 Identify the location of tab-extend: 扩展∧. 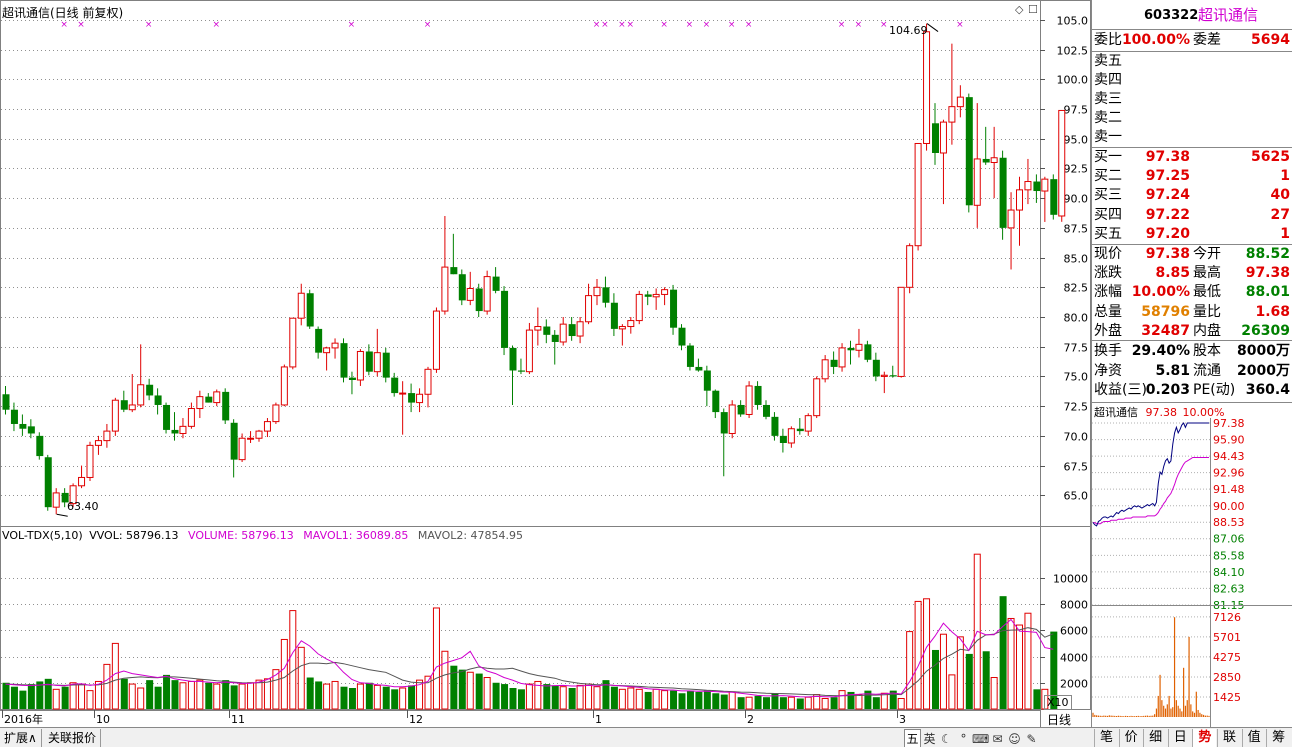
(21, 738).